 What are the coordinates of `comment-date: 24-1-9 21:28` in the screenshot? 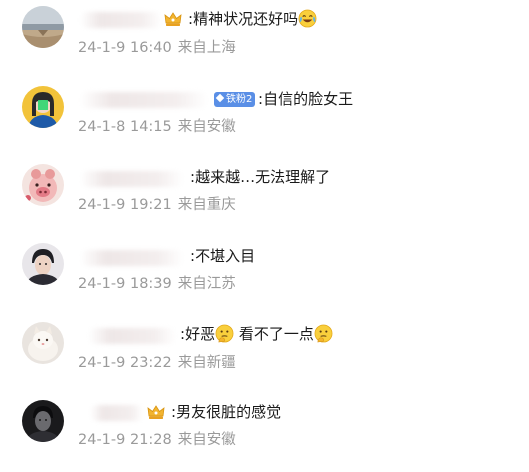 It's located at (125, 440).